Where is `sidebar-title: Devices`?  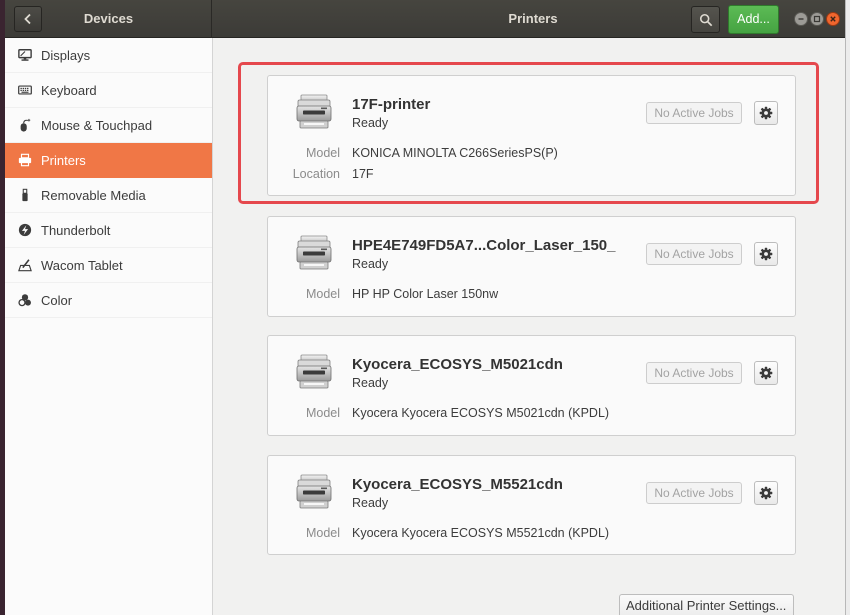 sidebar-title: Devices is located at coordinates (108, 18).